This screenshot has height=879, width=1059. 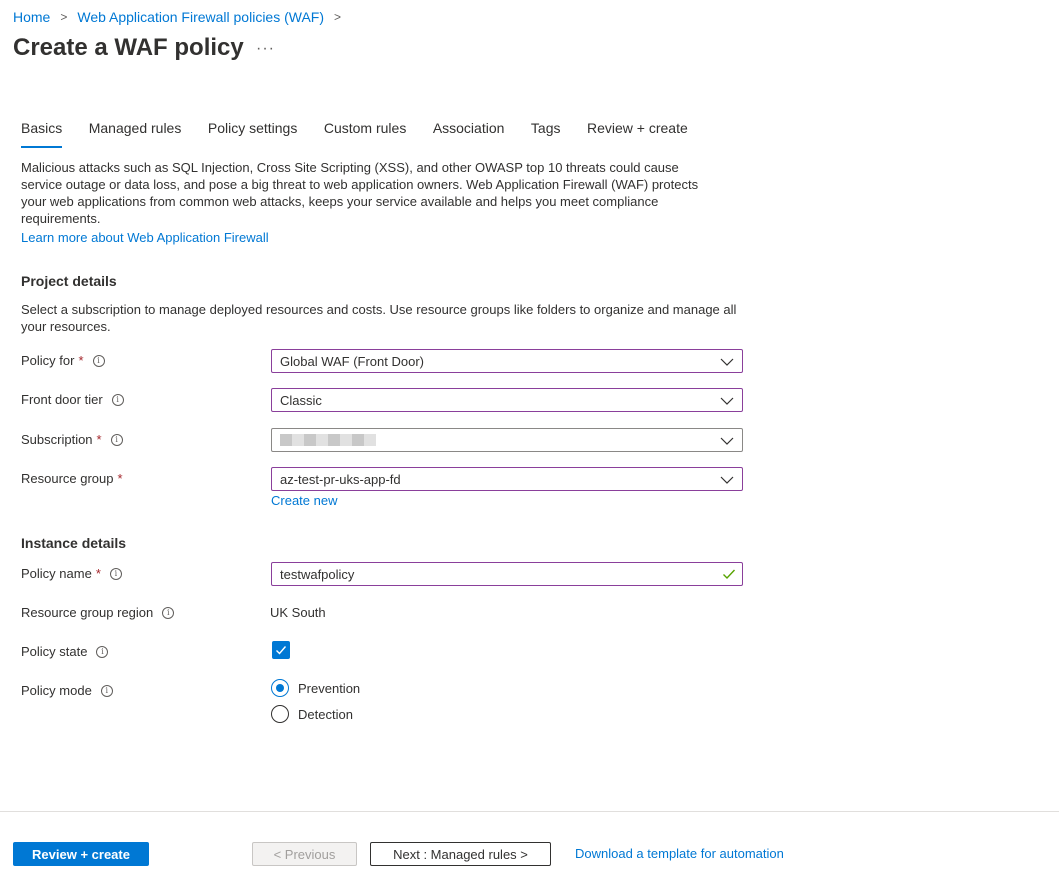 What do you see at coordinates (325, 714) in the screenshot?
I see `detection-label: Detection` at bounding box center [325, 714].